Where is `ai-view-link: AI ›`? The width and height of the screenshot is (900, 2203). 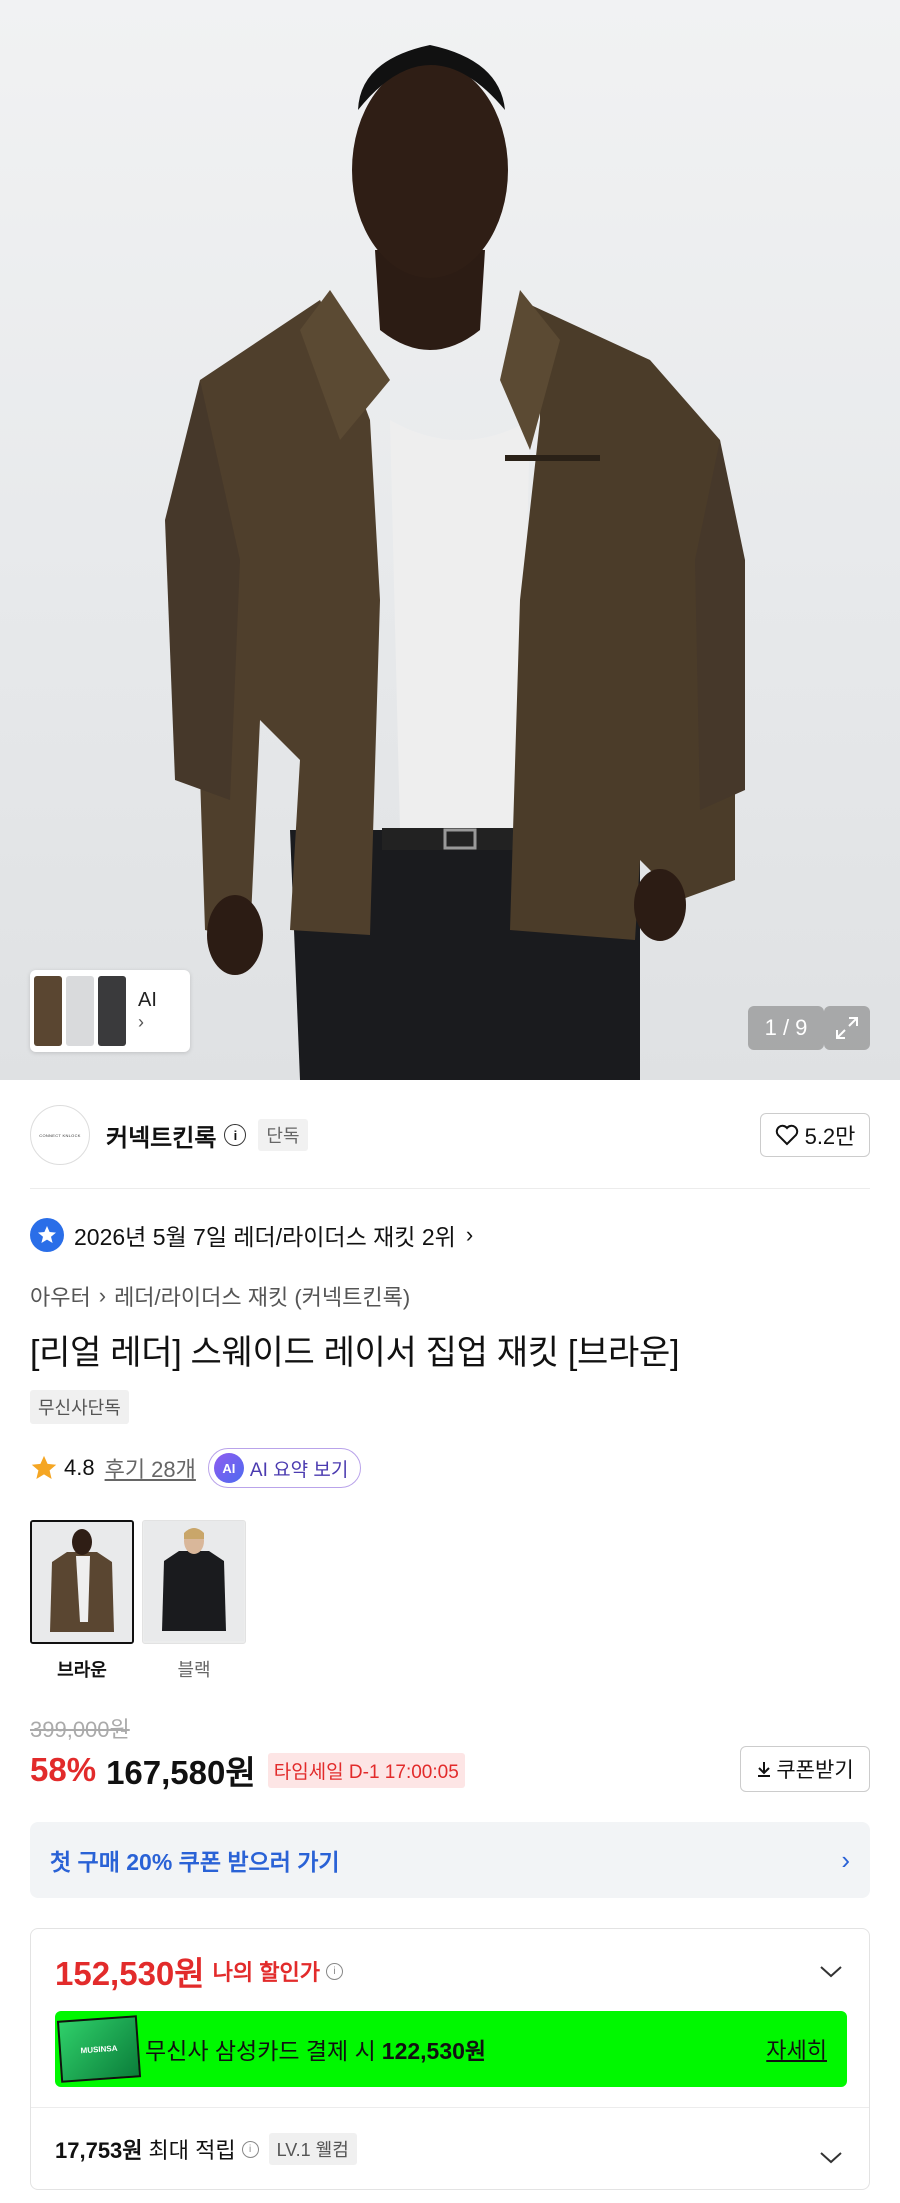
ai-view-link: AI › is located at coordinates (147, 1011).